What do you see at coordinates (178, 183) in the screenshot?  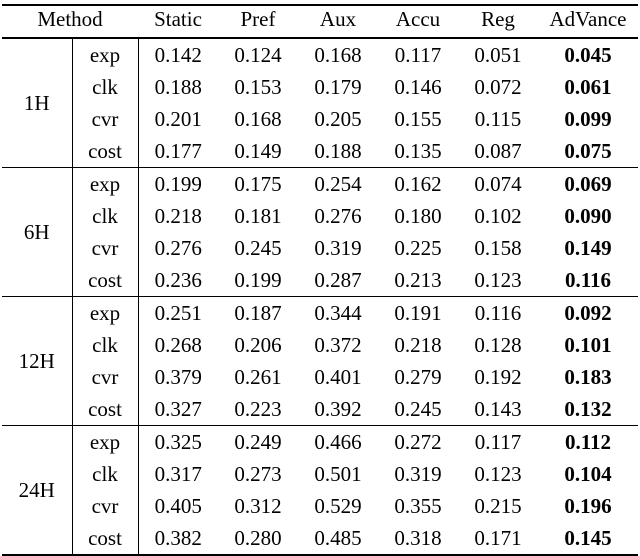 I see `cell-6h-exp-static: 0.199` at bounding box center [178, 183].